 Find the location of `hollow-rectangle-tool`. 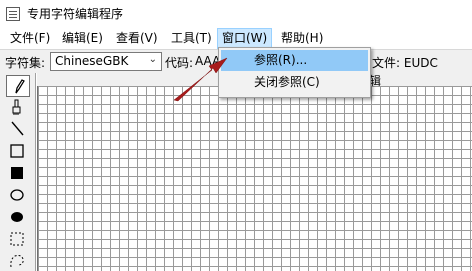

hollow-rectangle-tool is located at coordinates (18, 152).